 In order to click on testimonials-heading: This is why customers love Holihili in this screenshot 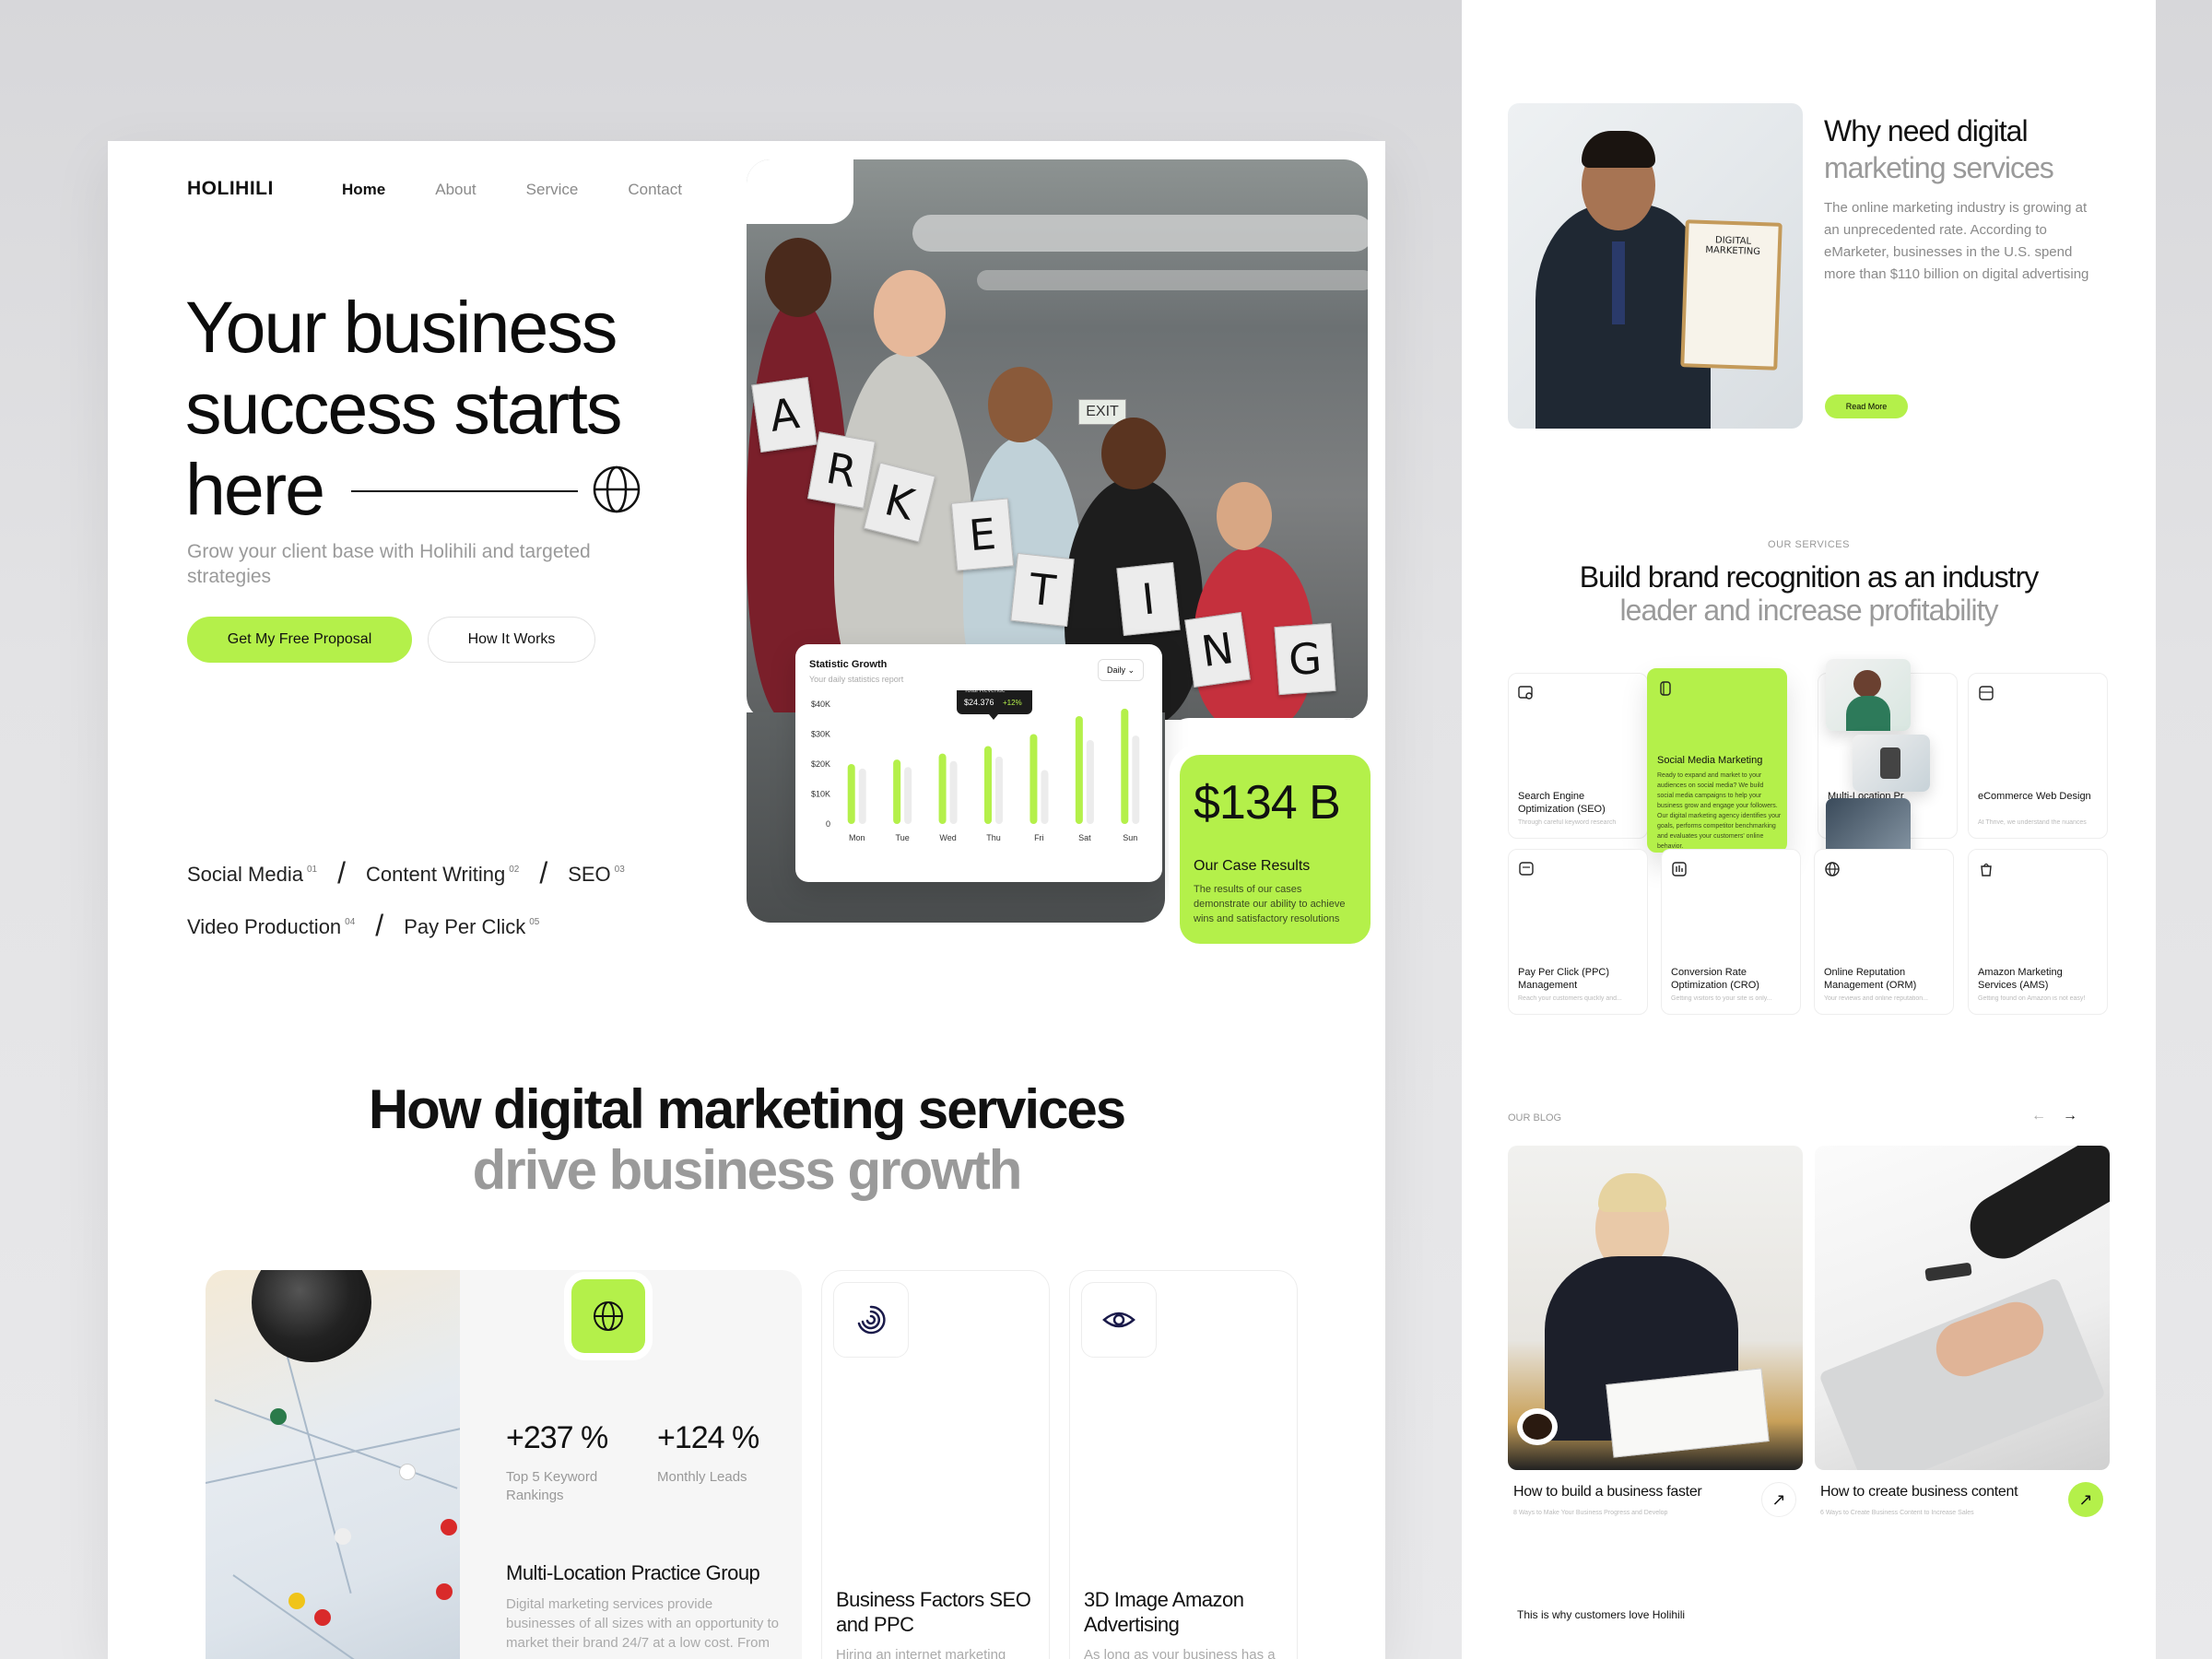, I will do `click(1601, 1614)`.